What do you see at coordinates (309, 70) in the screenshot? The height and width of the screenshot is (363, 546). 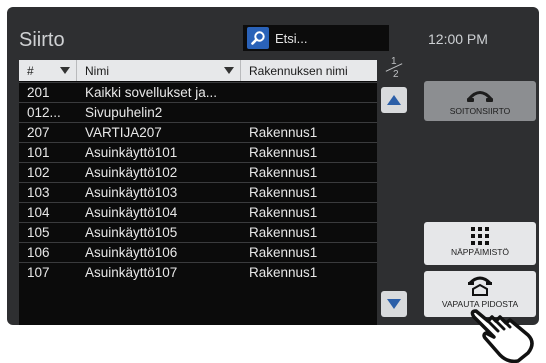 I see `column-header-building: Rakennuksen nimi` at bounding box center [309, 70].